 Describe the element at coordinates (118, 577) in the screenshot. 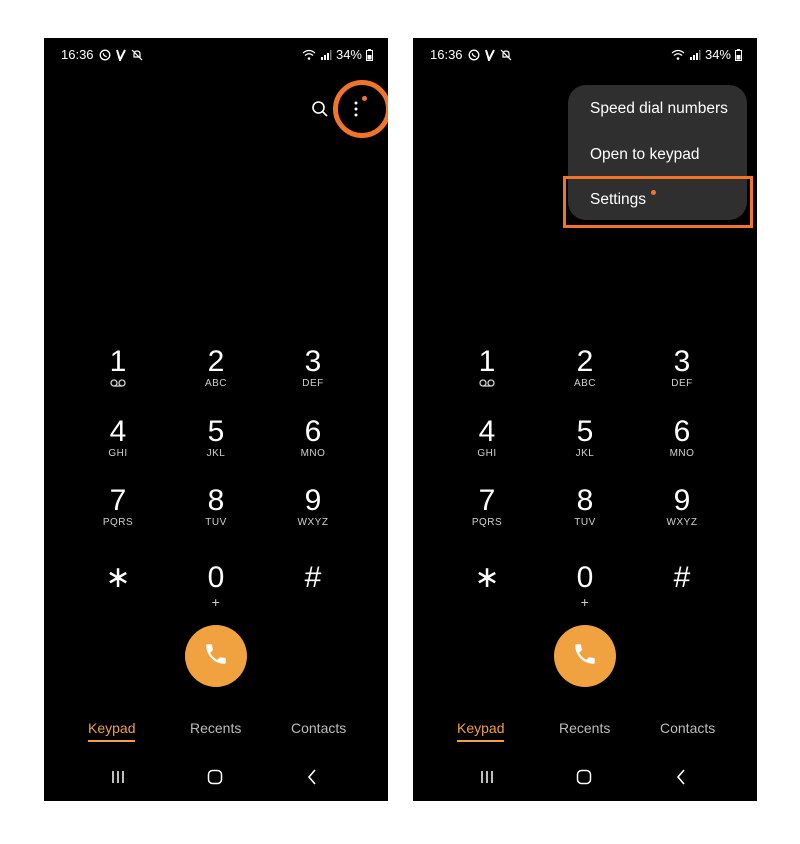

I see `key-digit: ∗` at that location.